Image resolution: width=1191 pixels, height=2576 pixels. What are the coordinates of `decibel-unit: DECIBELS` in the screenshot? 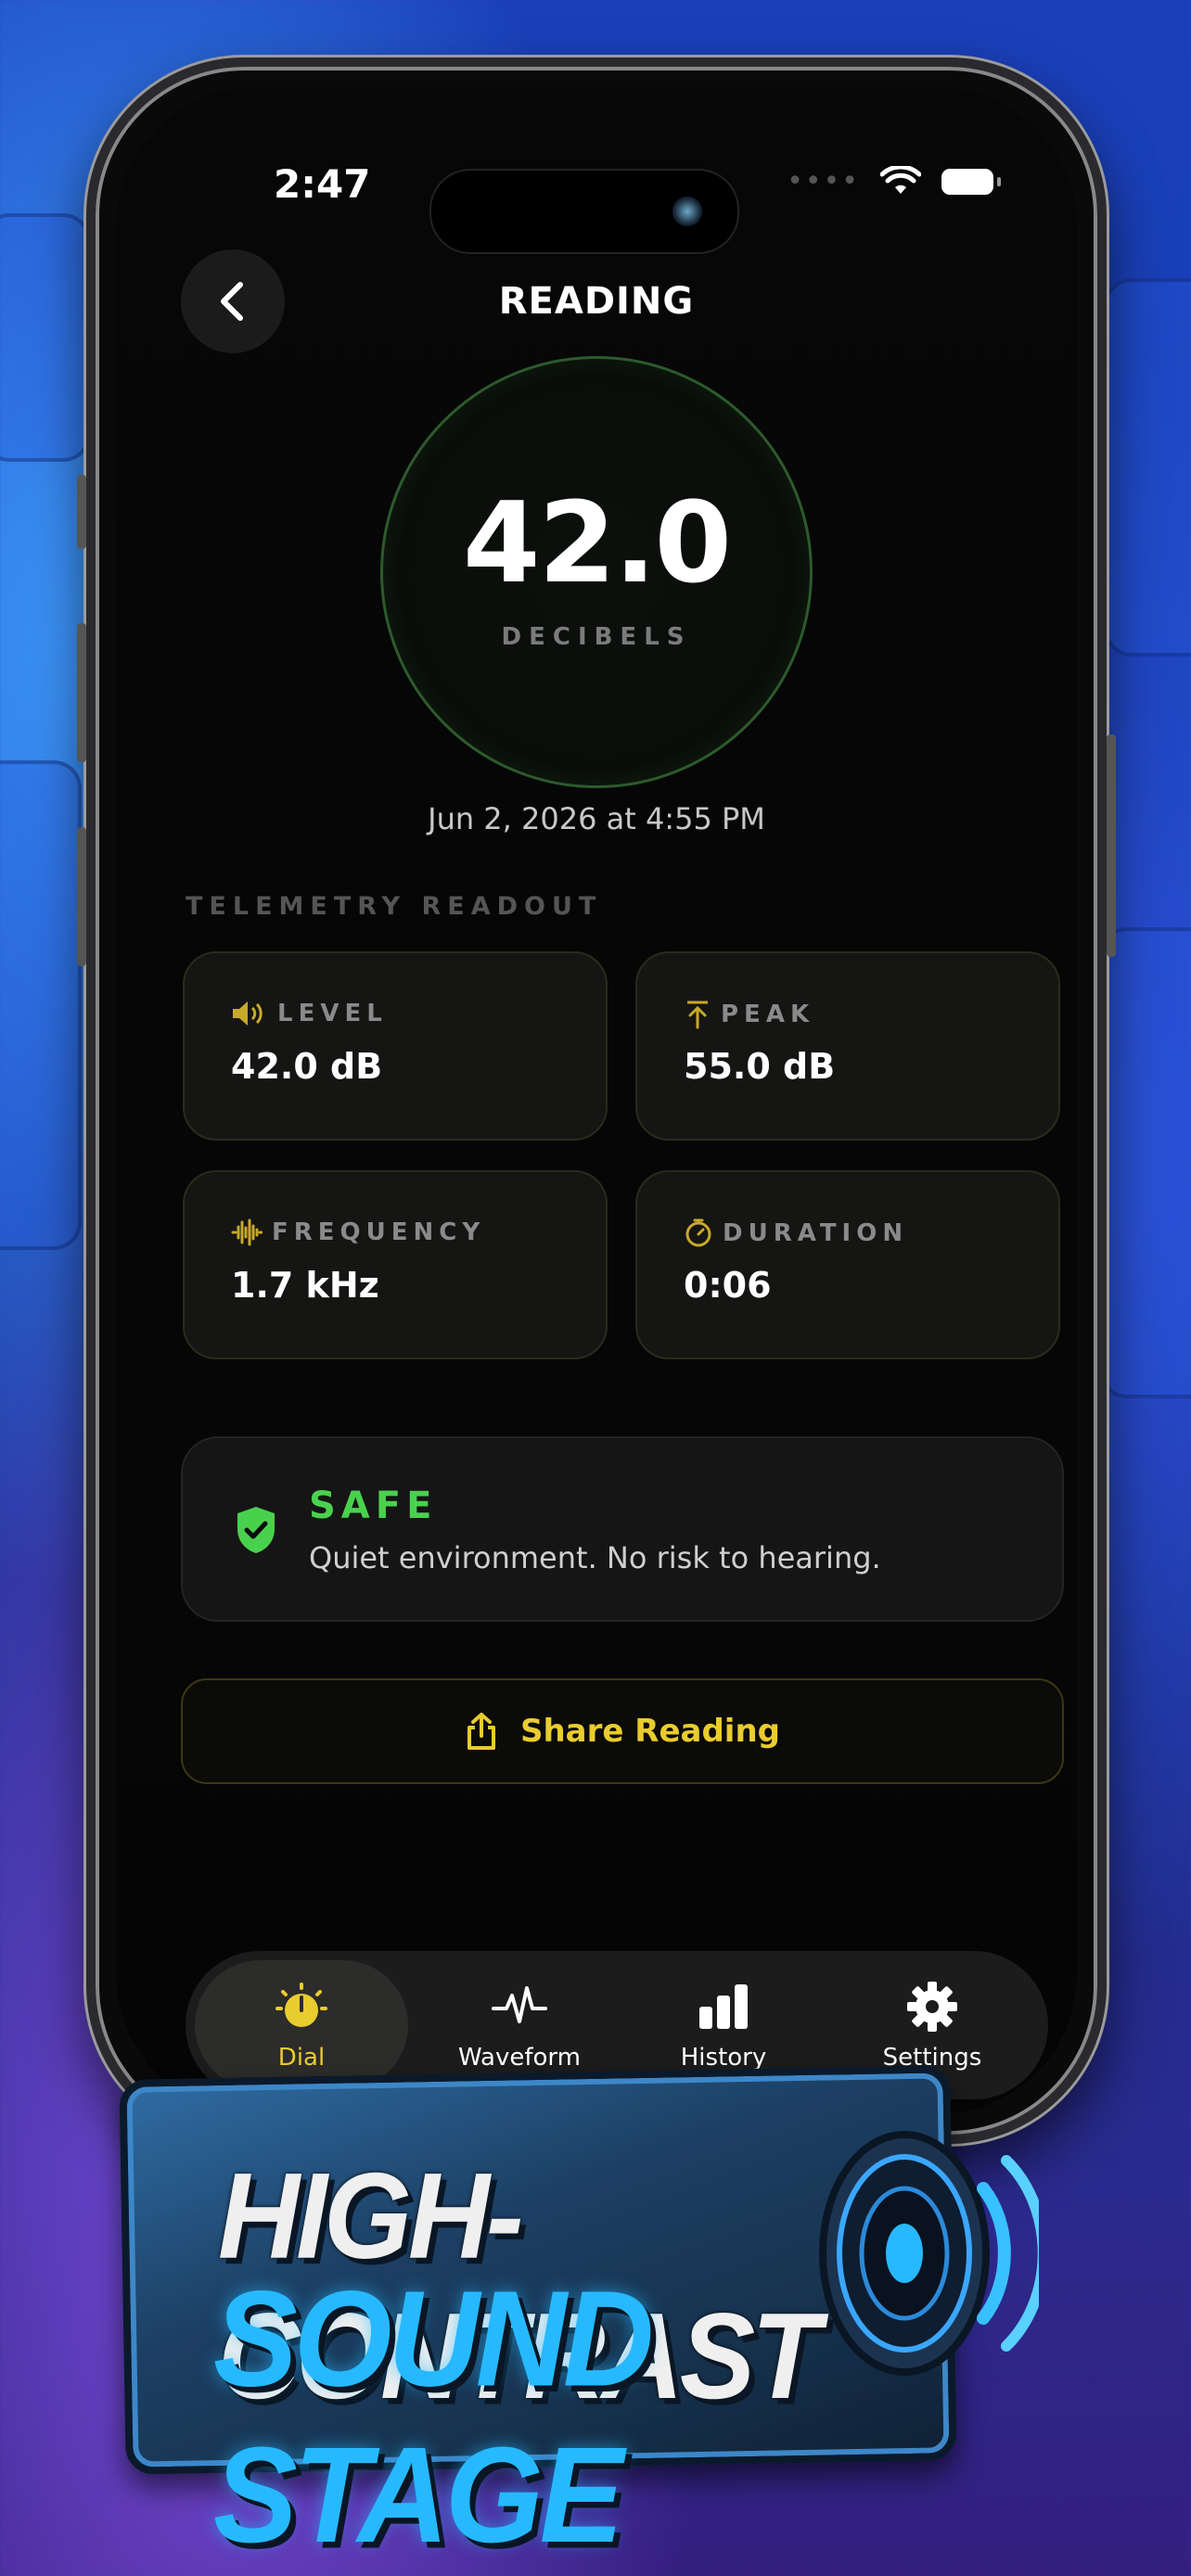 It's located at (597, 637).